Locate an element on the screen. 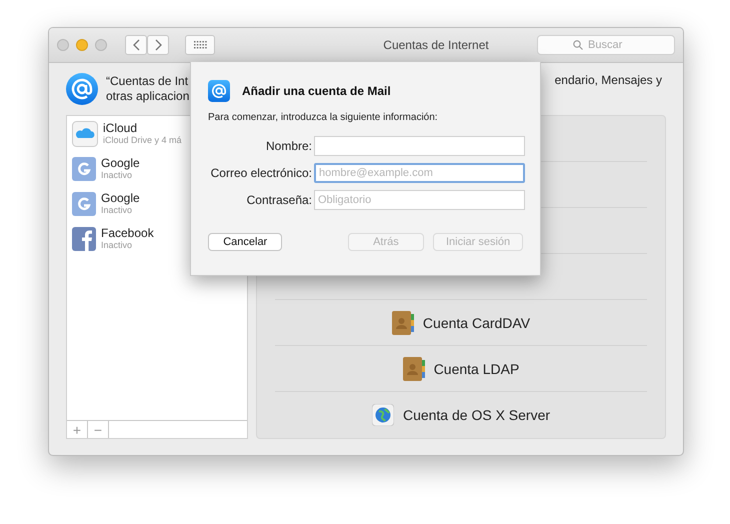 This screenshot has height=524, width=730. forward-button is located at coordinates (158, 45).